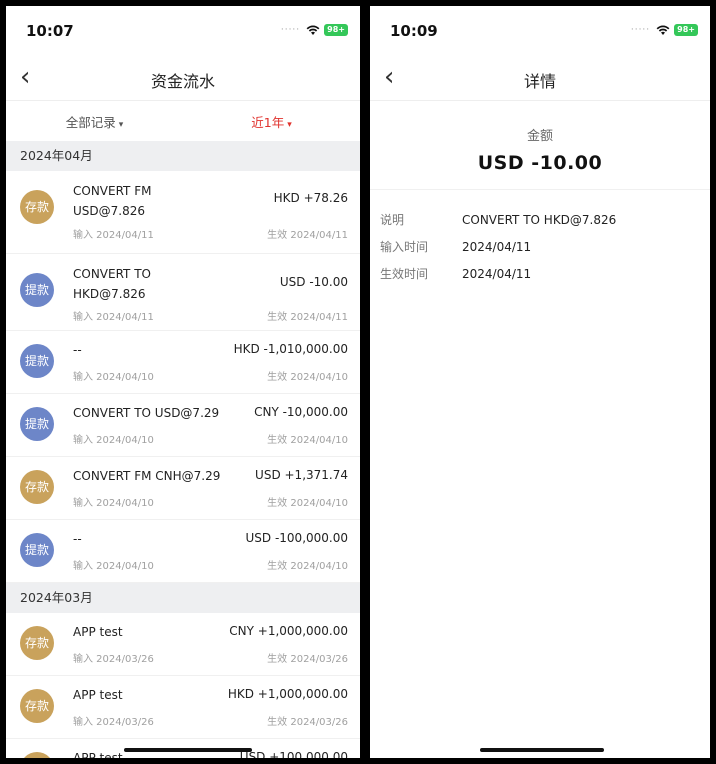 Image resolution: width=716 pixels, height=764 pixels. What do you see at coordinates (293, 754) in the screenshot?
I see `transaction-amount: USD +100,000.00` at bounding box center [293, 754].